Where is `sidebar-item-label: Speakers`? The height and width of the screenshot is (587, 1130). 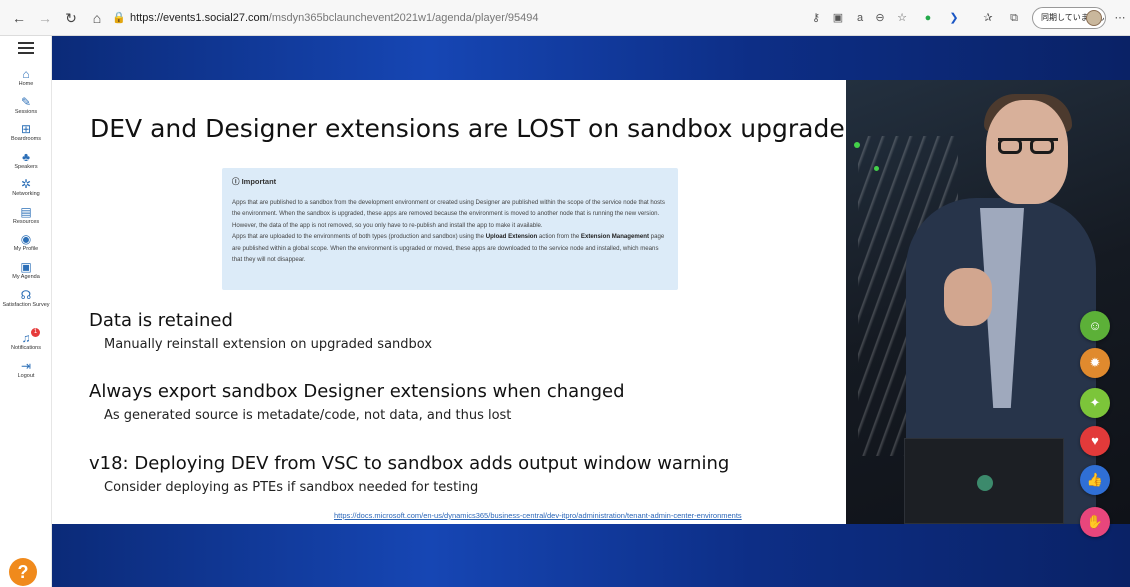
sidebar-item-label: Speakers is located at coordinates (26, 167).